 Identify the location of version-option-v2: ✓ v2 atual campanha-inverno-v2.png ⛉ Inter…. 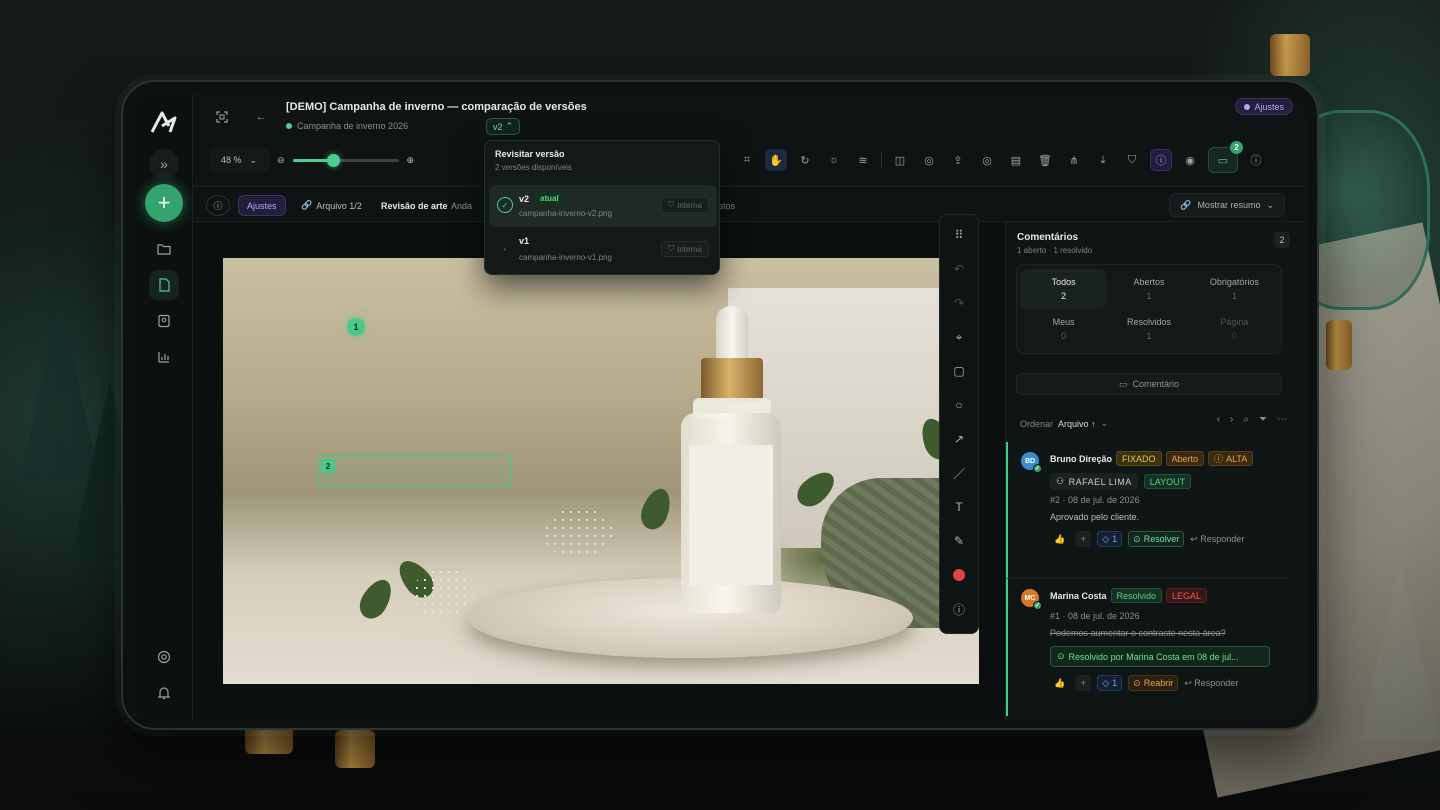
(603, 206).